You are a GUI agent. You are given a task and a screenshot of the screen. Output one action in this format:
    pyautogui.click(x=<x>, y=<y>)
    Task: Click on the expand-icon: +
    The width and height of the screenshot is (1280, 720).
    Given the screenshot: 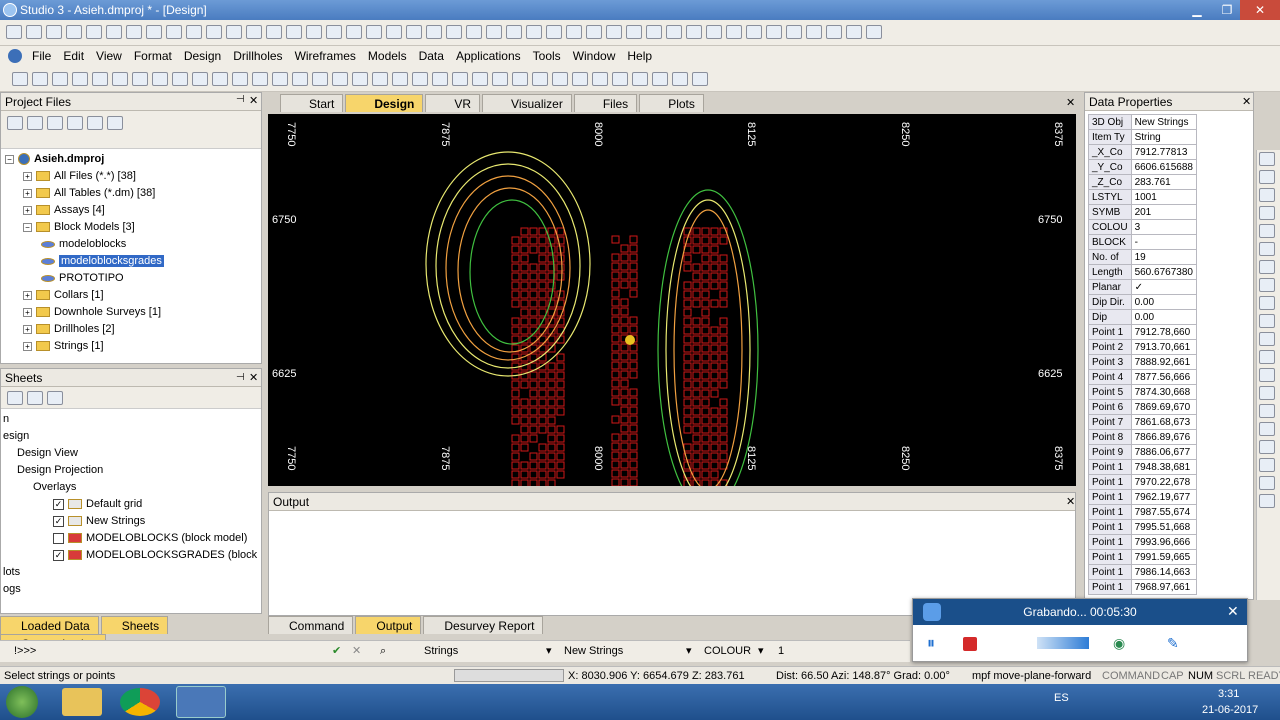 What is the action you would take?
    pyautogui.click(x=27, y=176)
    